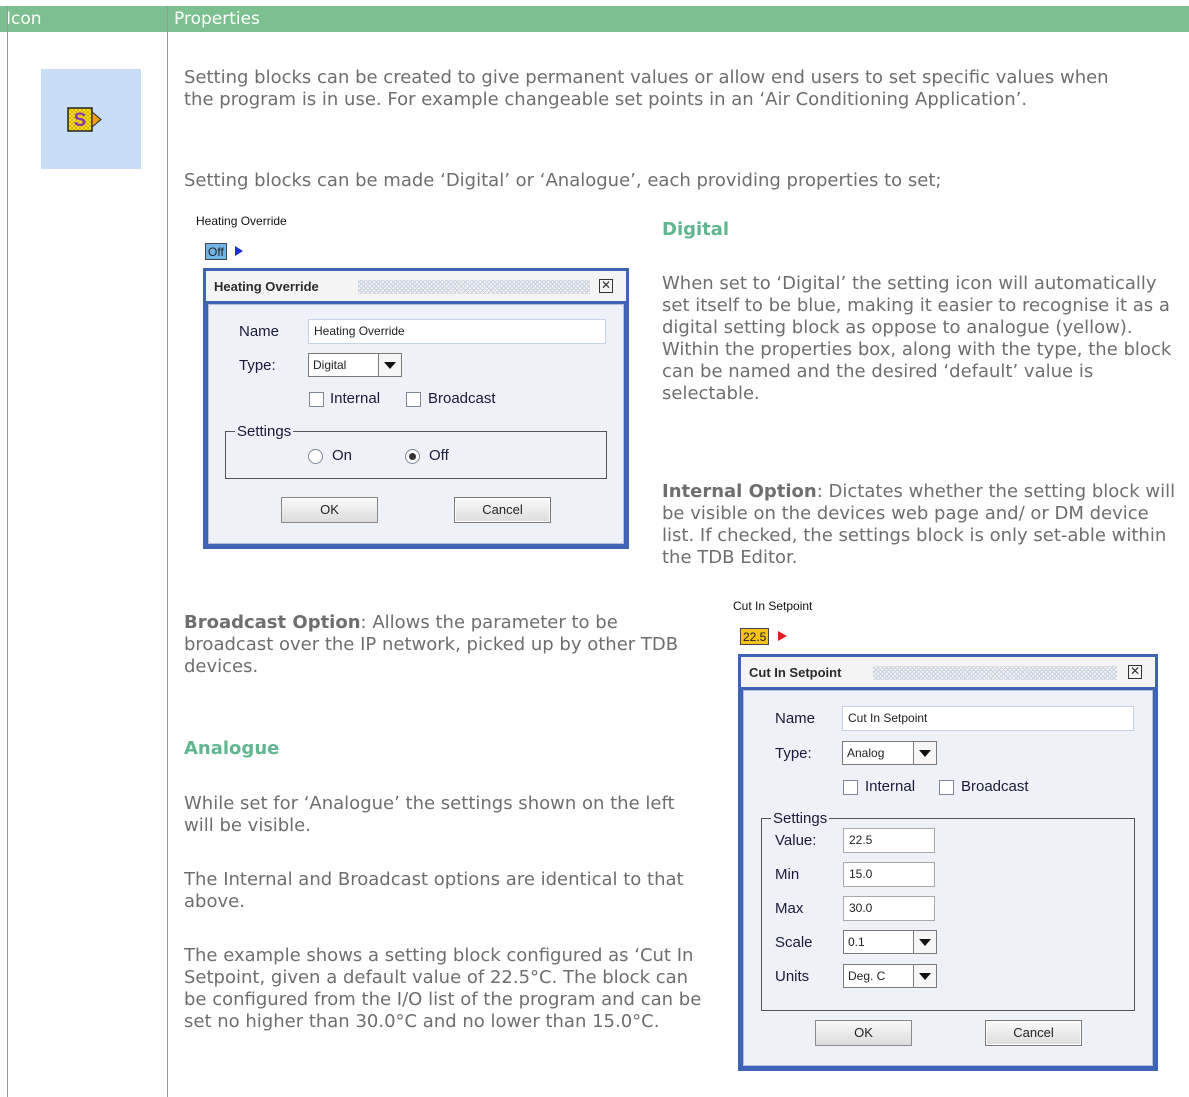  Describe the element at coordinates (948, 914) in the screenshot. I see `settings-group` at that location.